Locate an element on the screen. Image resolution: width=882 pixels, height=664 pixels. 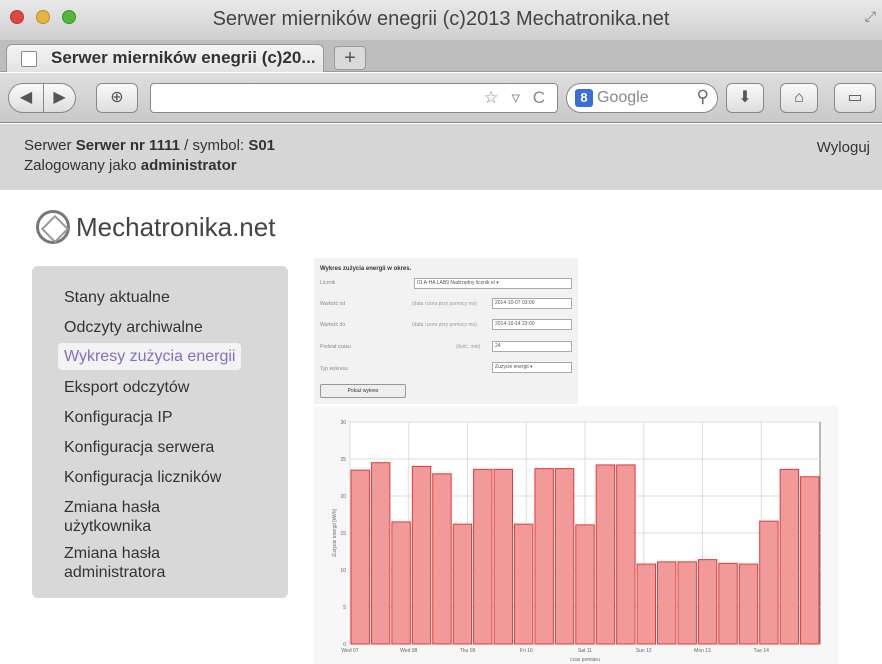
x-tick-label: Sun 12 is located at coordinates (644, 651).